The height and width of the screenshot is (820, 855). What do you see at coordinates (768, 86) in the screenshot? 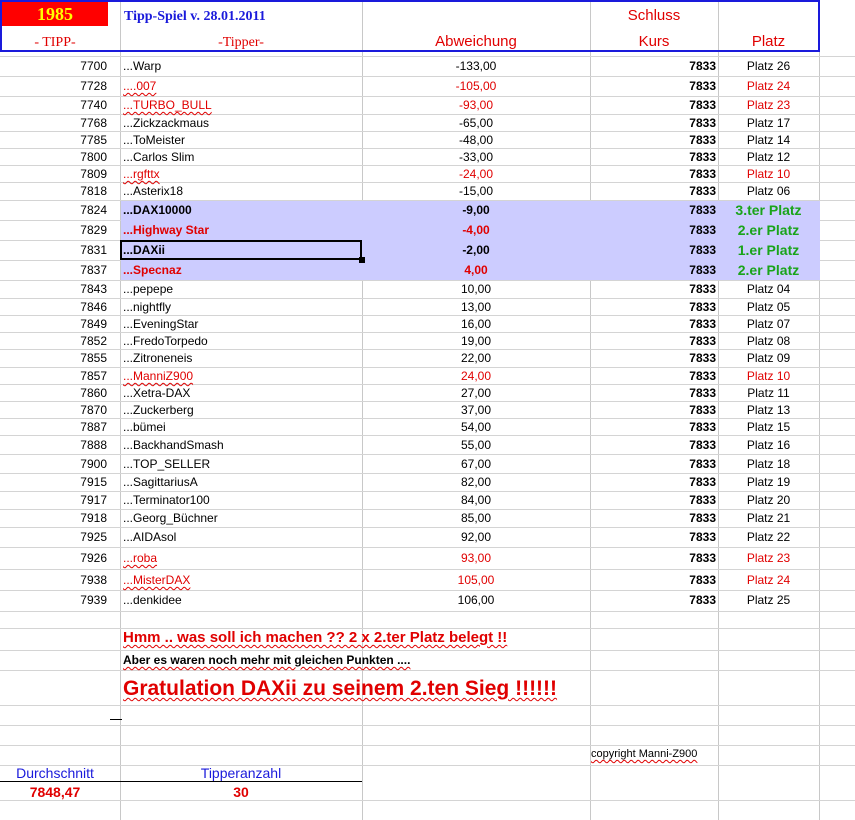
I see `platz-cell: Platz 24` at bounding box center [768, 86].